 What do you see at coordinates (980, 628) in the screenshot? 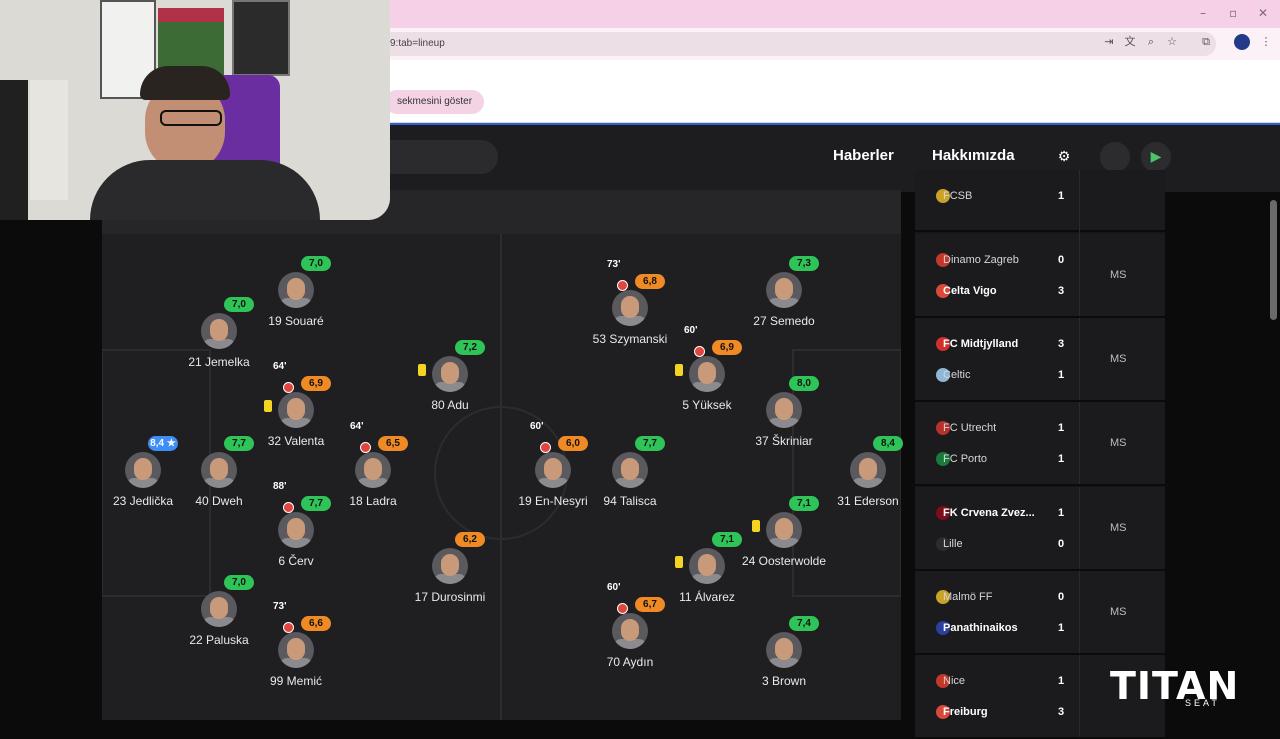
I see `team-name: Panathinaikos` at bounding box center [980, 628].